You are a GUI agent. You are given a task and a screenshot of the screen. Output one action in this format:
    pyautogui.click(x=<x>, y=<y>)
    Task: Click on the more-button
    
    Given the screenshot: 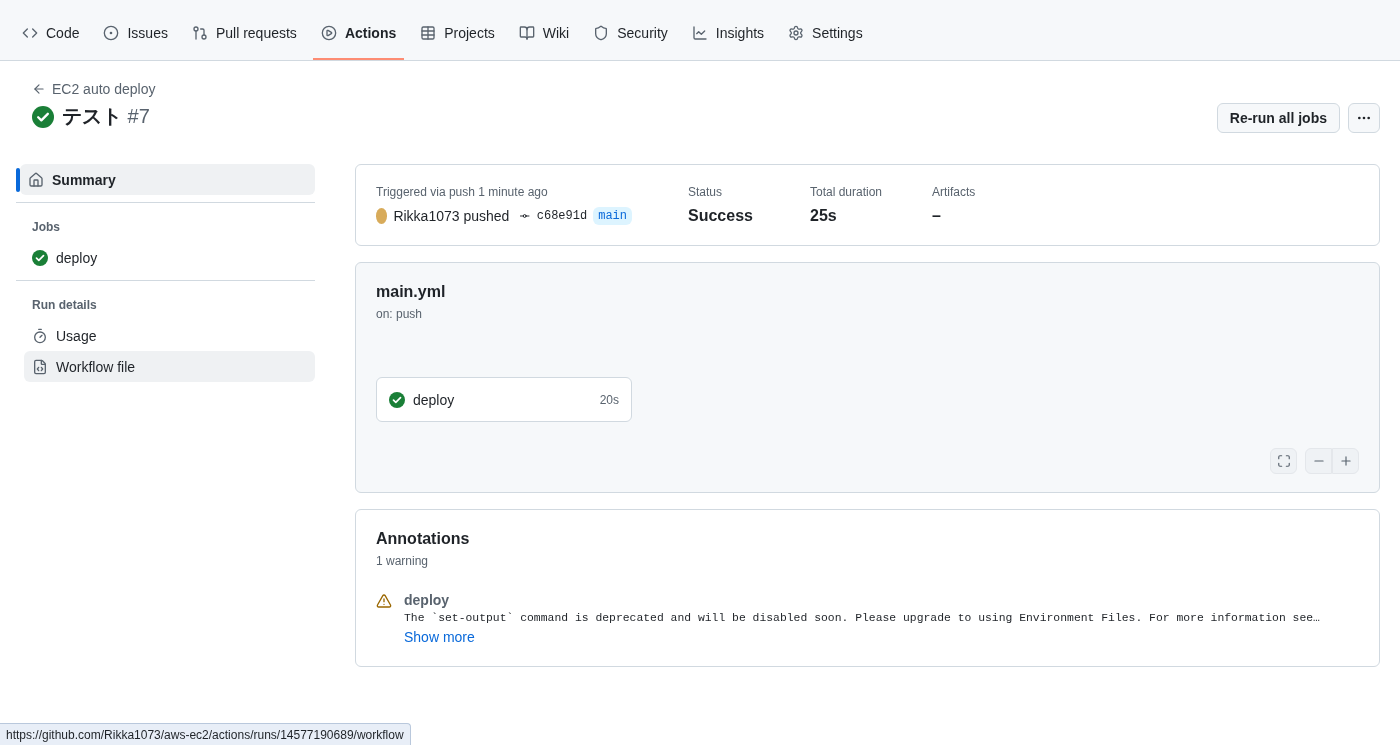 What is the action you would take?
    pyautogui.click(x=1364, y=118)
    